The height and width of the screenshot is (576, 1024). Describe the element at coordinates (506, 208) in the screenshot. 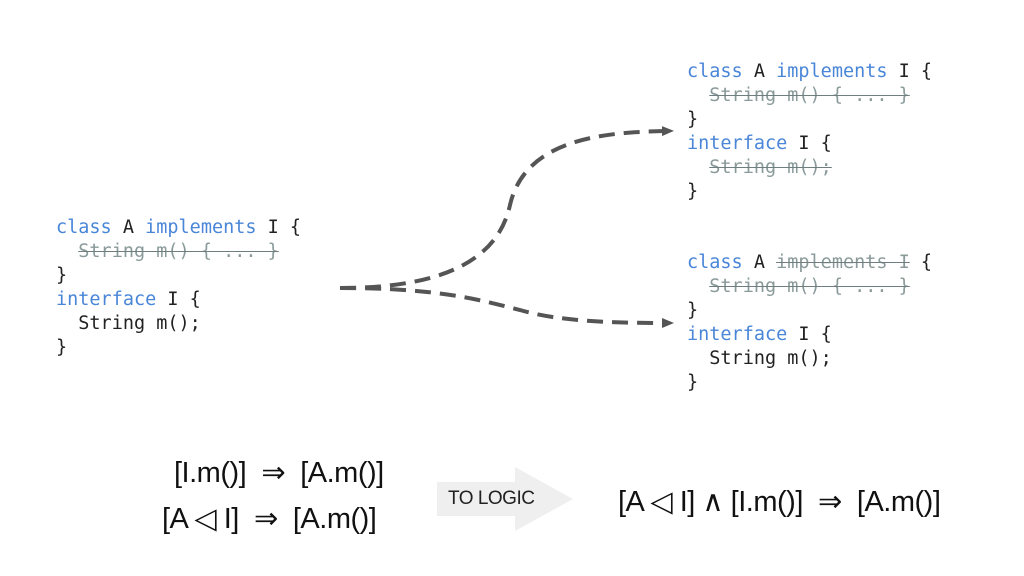

I see `dashed-arrow-top` at that location.